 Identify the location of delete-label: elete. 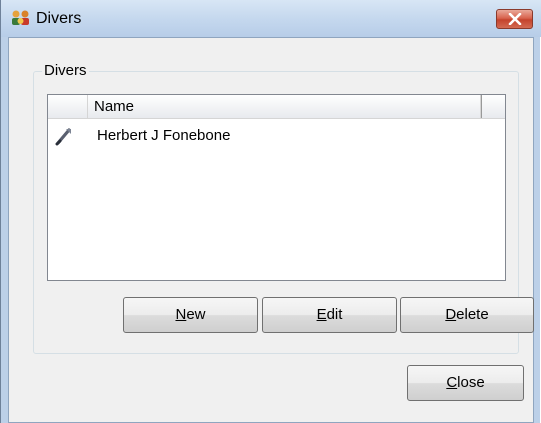
(472, 314).